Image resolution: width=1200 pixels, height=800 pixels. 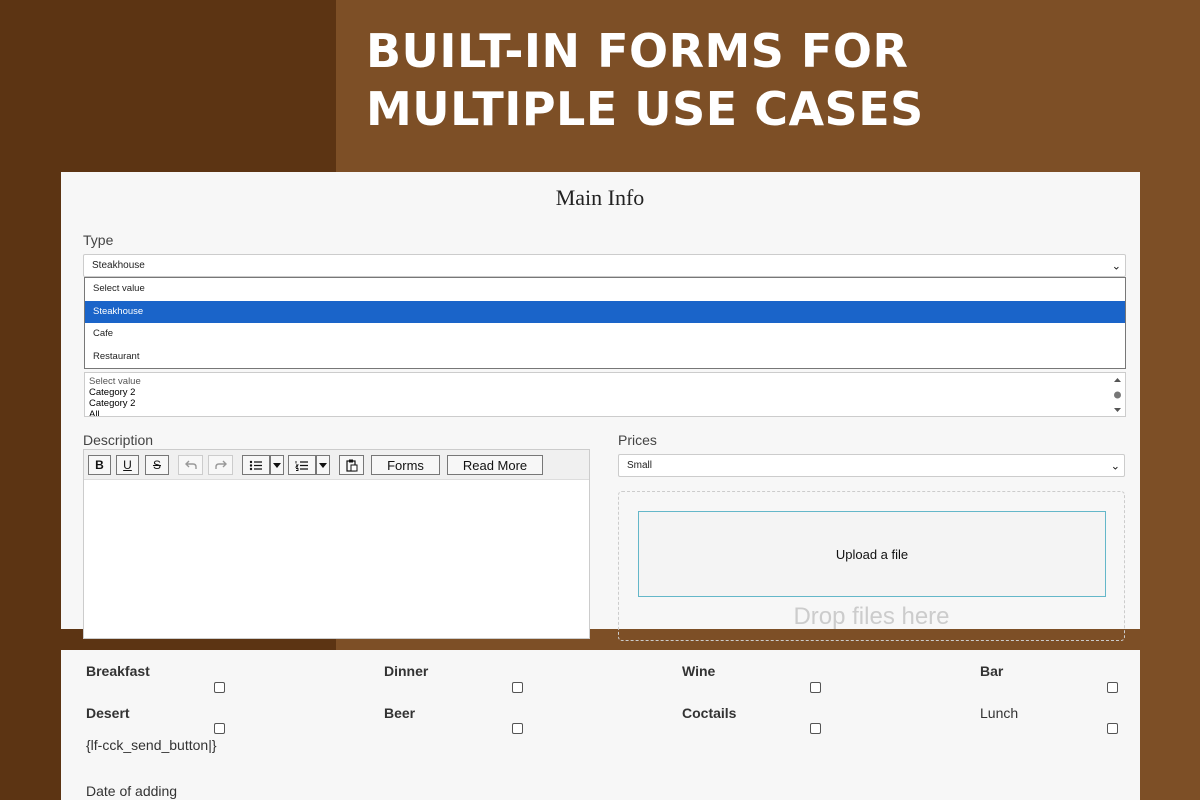 What do you see at coordinates (699, 671) in the screenshot?
I see `checkbox-label-wine: Wine` at bounding box center [699, 671].